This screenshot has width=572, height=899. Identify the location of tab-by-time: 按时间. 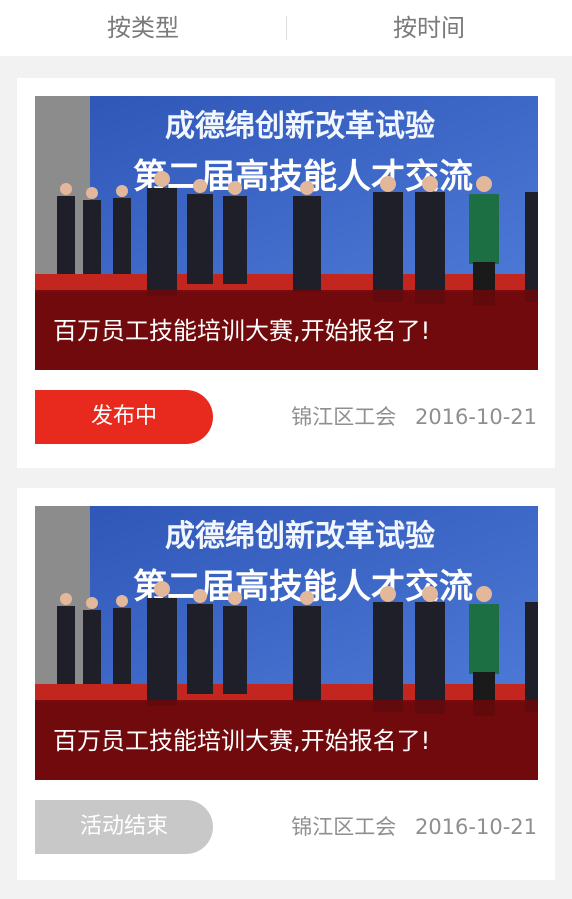
(429, 28).